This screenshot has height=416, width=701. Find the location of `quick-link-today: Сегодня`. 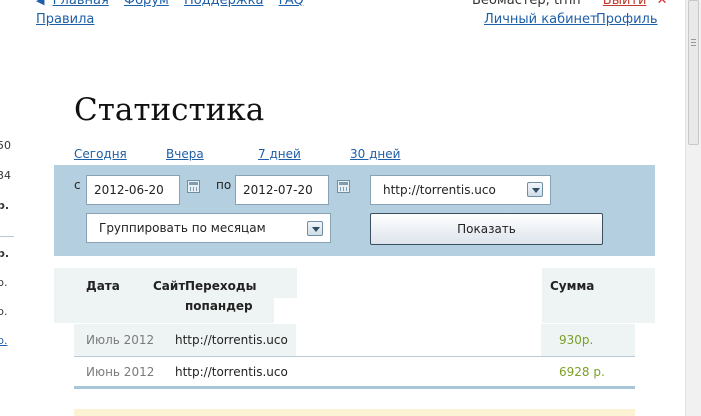

quick-link-today: Сегодня is located at coordinates (100, 154).